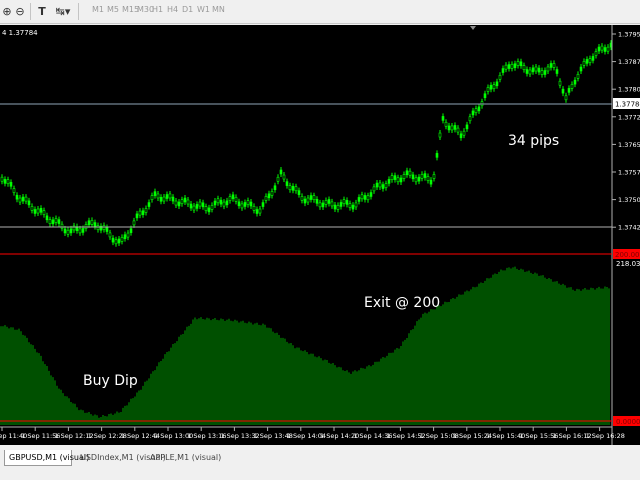  Describe the element at coordinates (533, 141) in the screenshot. I see `pips-annotation: 34 pips` at that location.